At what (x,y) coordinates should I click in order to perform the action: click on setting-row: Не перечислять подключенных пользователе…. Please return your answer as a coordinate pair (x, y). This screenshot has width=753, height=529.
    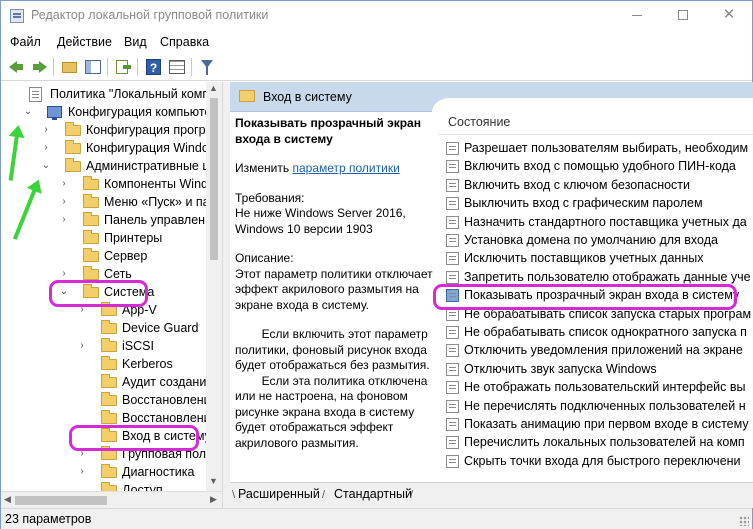
    Looking at the image, I should click on (595, 406).